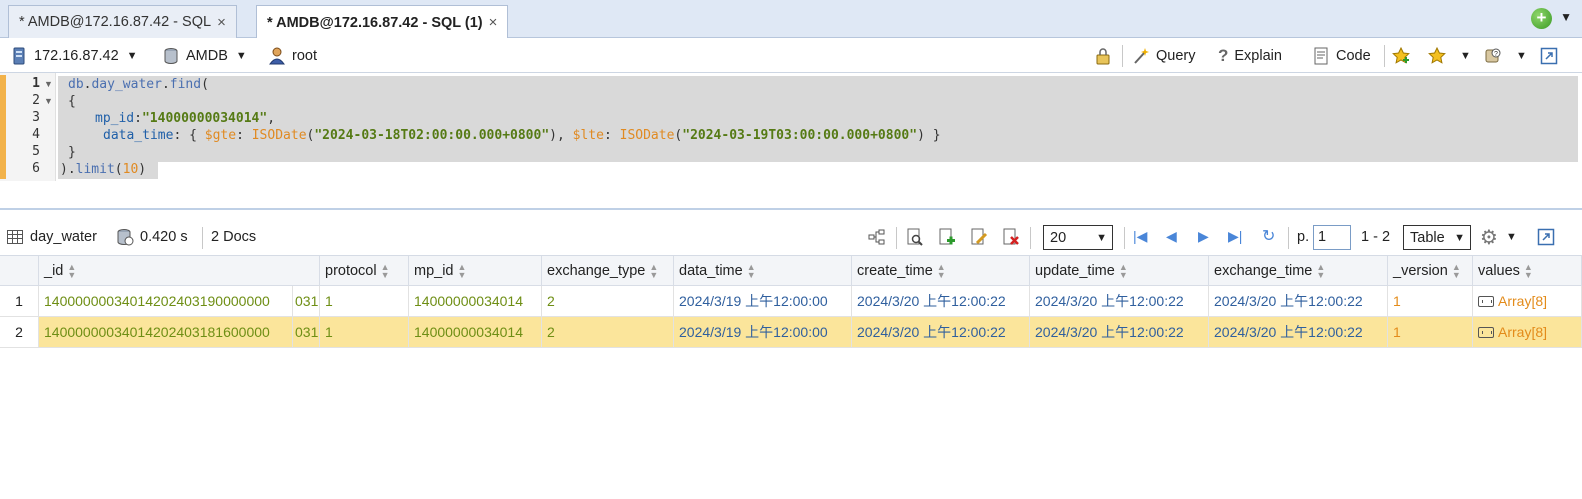 This screenshot has height=499, width=1582. I want to click on chevron-down-icon: ▼, so click(1101, 237).